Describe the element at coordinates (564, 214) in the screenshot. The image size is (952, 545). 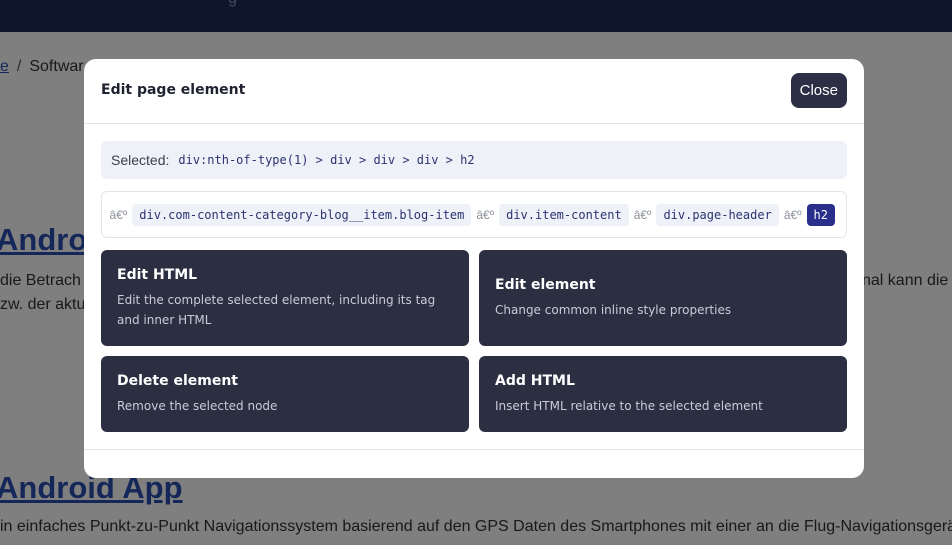
I see `path-chip-item-content: div.item-content` at that location.